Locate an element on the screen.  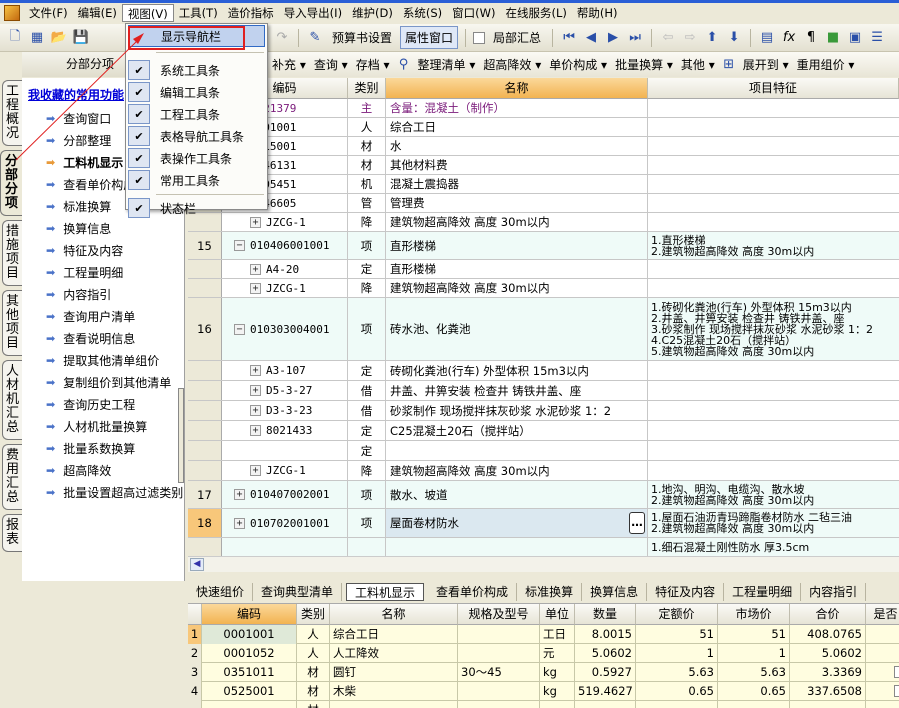
vtab-6: 报表 is located at coordinates (12, 533).